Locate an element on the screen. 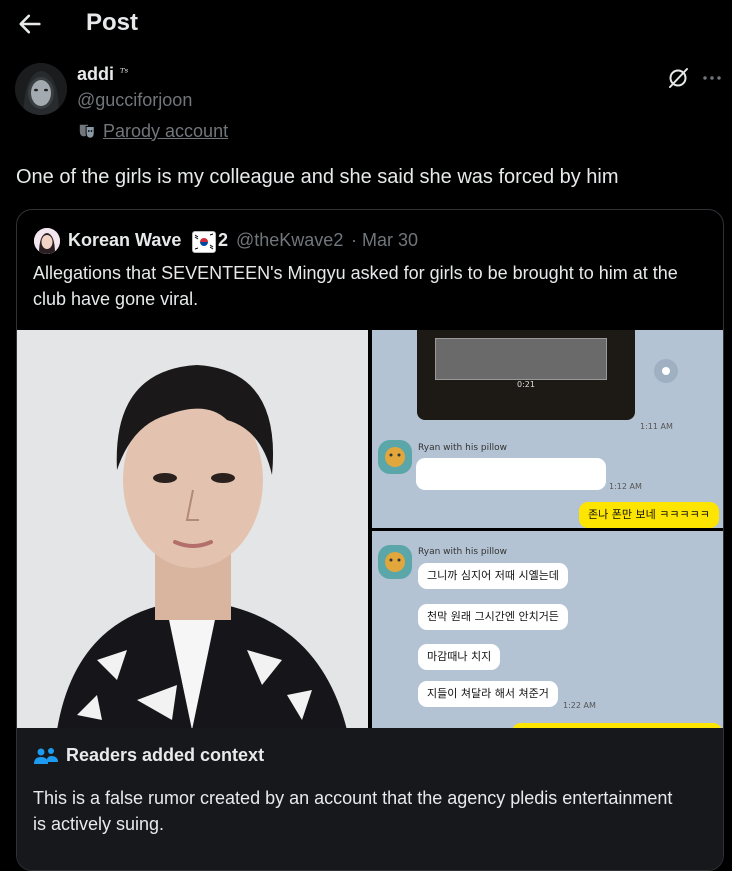 Image resolution: width=732 pixels, height=871 pixels. quoted-author-name: Korean Wave is located at coordinates (124, 240).